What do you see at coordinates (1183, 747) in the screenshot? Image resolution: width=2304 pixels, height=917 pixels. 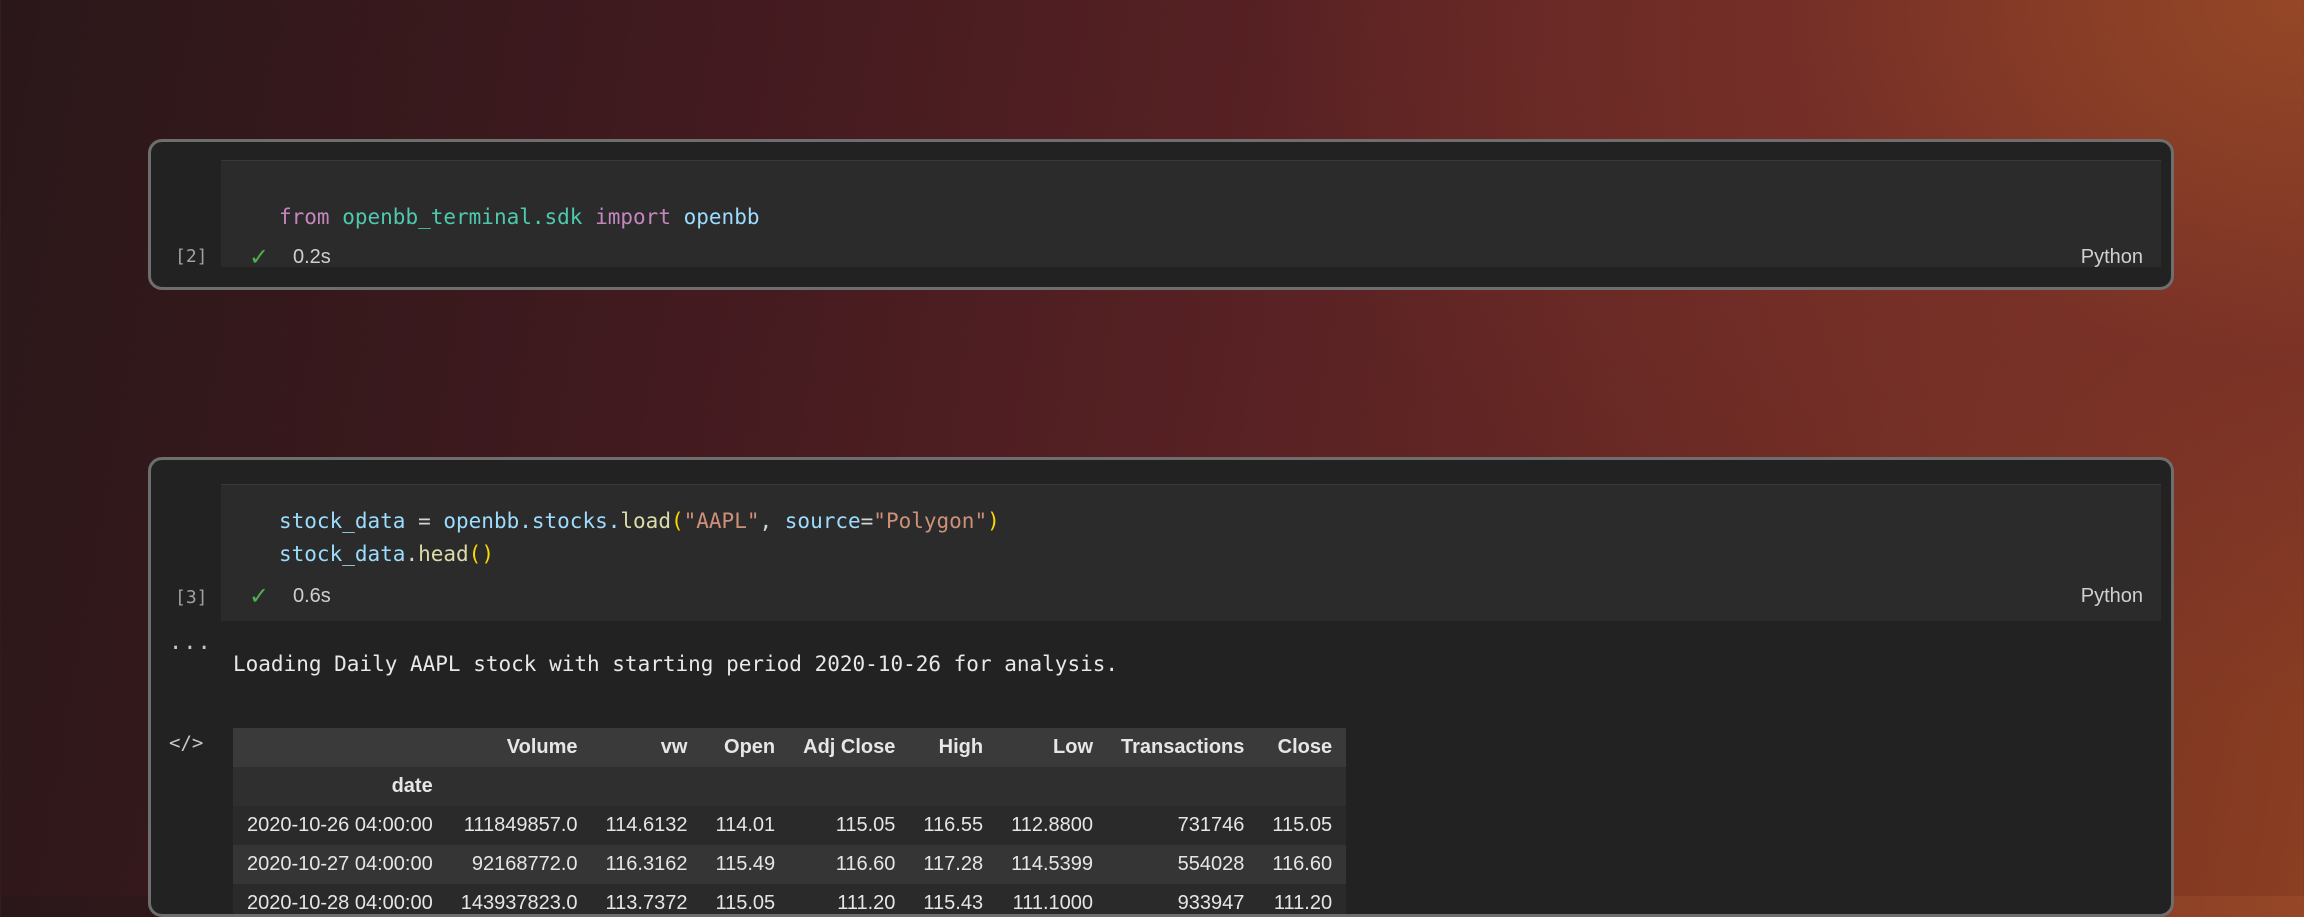 I see `table-header-cell: Transactions` at bounding box center [1183, 747].